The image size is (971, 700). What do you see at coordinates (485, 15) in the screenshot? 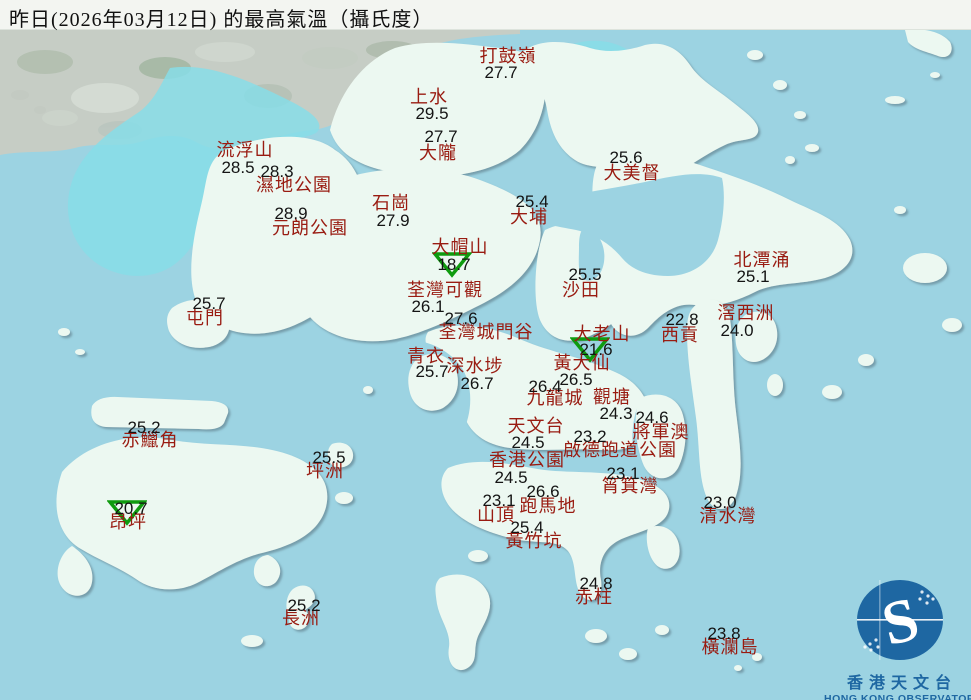
I see `title-bar: 昨日(2026年03月12日) 的最高氣溫（攝氏度）` at bounding box center [485, 15].